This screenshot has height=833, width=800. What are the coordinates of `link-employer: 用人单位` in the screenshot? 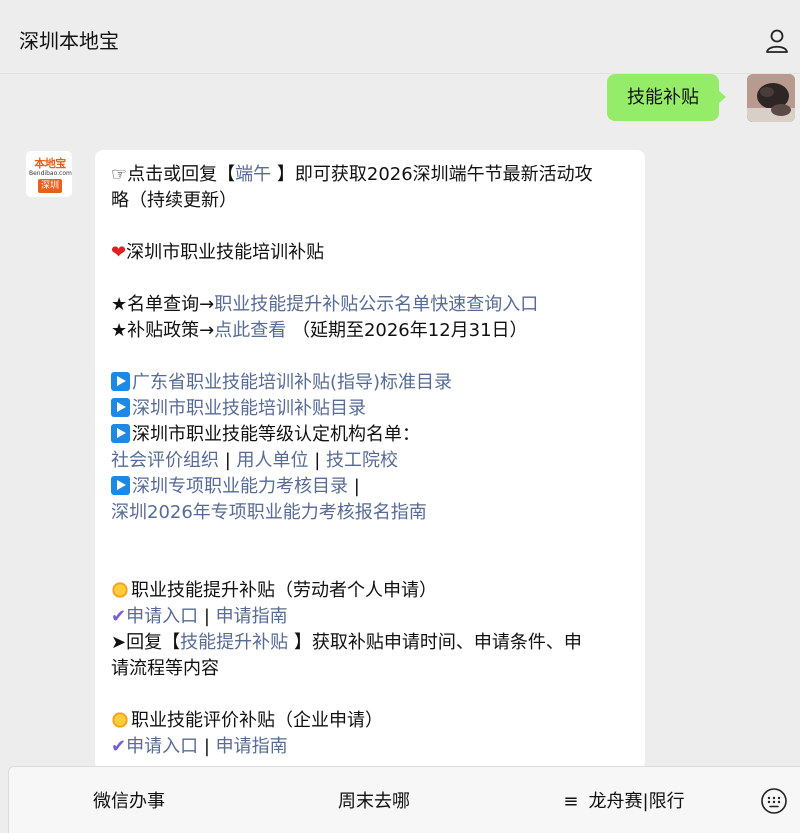 It's located at (273, 460).